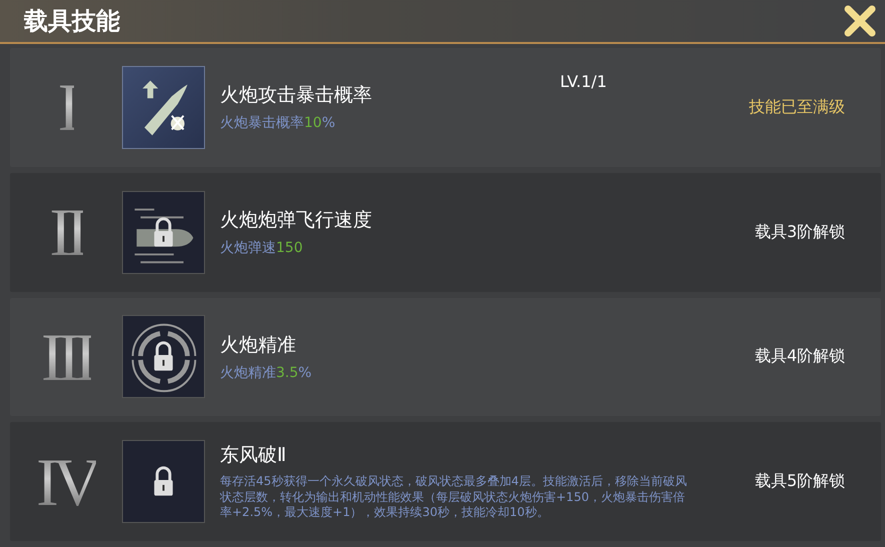  I want to click on panel-title: 载具技能, so click(72, 21).